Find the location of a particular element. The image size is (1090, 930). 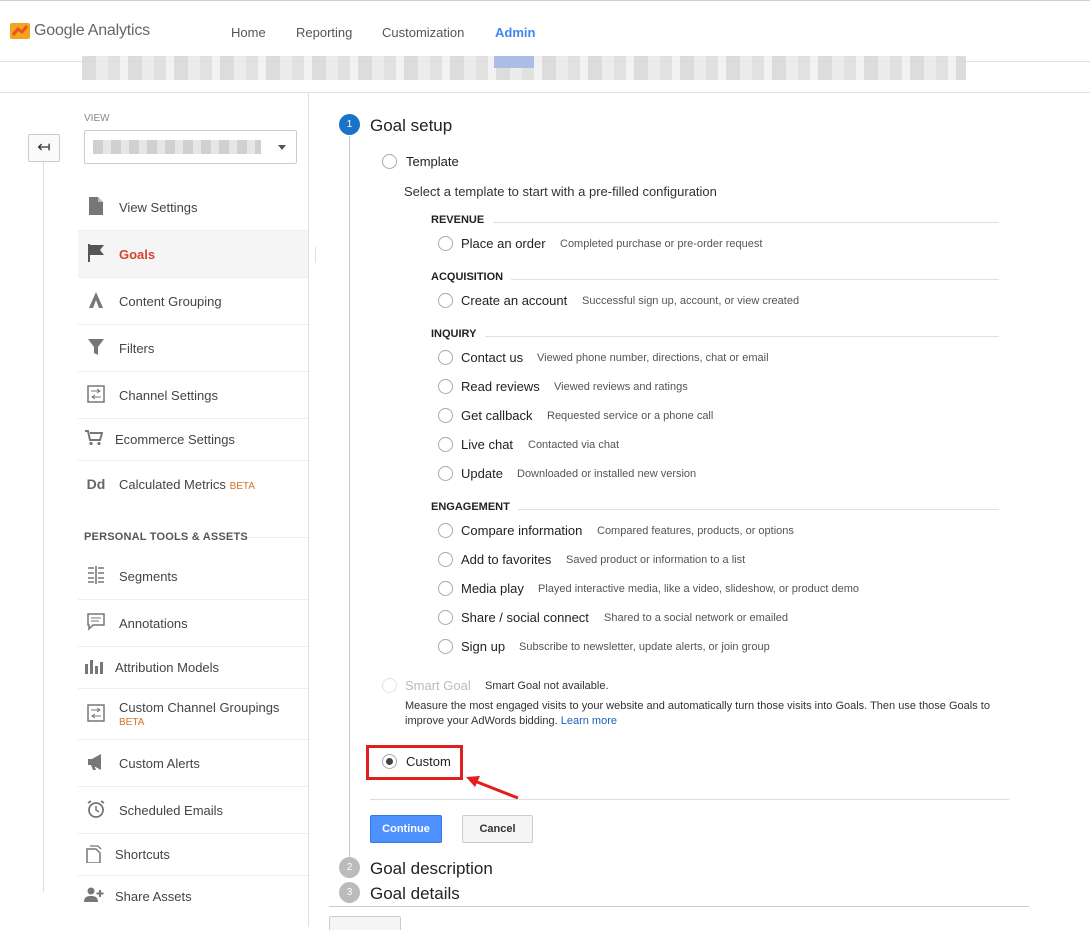

sidebar-item-filters: Filters is located at coordinates (193, 348).